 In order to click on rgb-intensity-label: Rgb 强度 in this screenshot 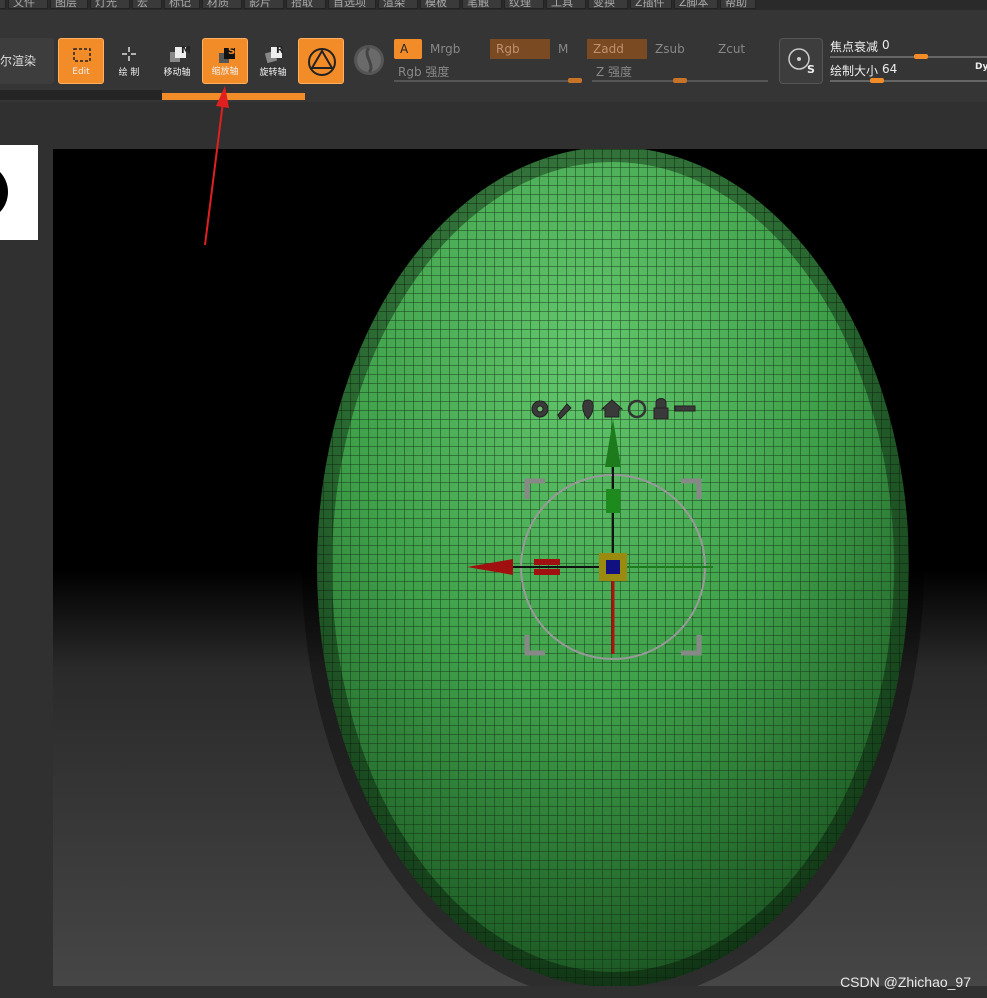, I will do `click(424, 72)`.